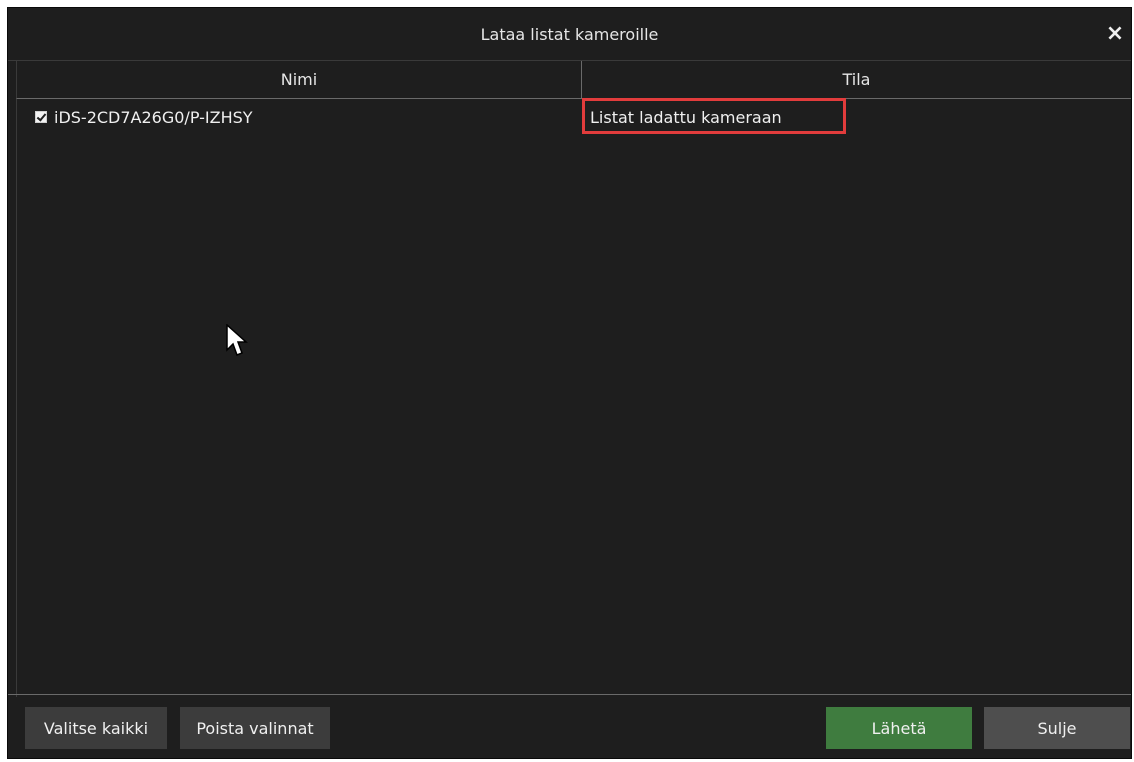 The image size is (1134, 762). I want to click on clear-selection-button: Poista valinnat, so click(255, 728).